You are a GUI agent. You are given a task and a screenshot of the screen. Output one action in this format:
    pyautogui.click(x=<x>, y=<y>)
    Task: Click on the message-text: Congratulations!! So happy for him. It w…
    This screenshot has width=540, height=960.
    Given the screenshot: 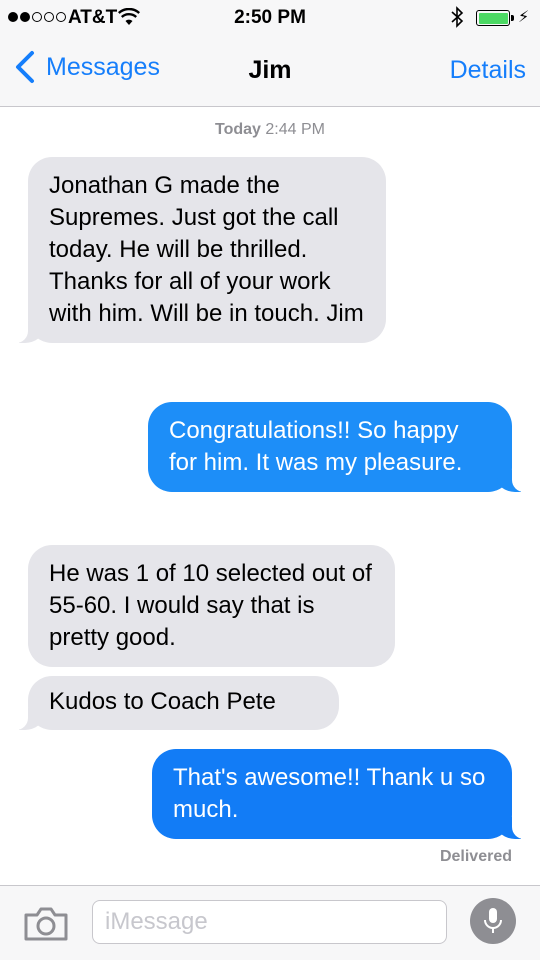 What is the action you would take?
    pyautogui.click(x=316, y=446)
    